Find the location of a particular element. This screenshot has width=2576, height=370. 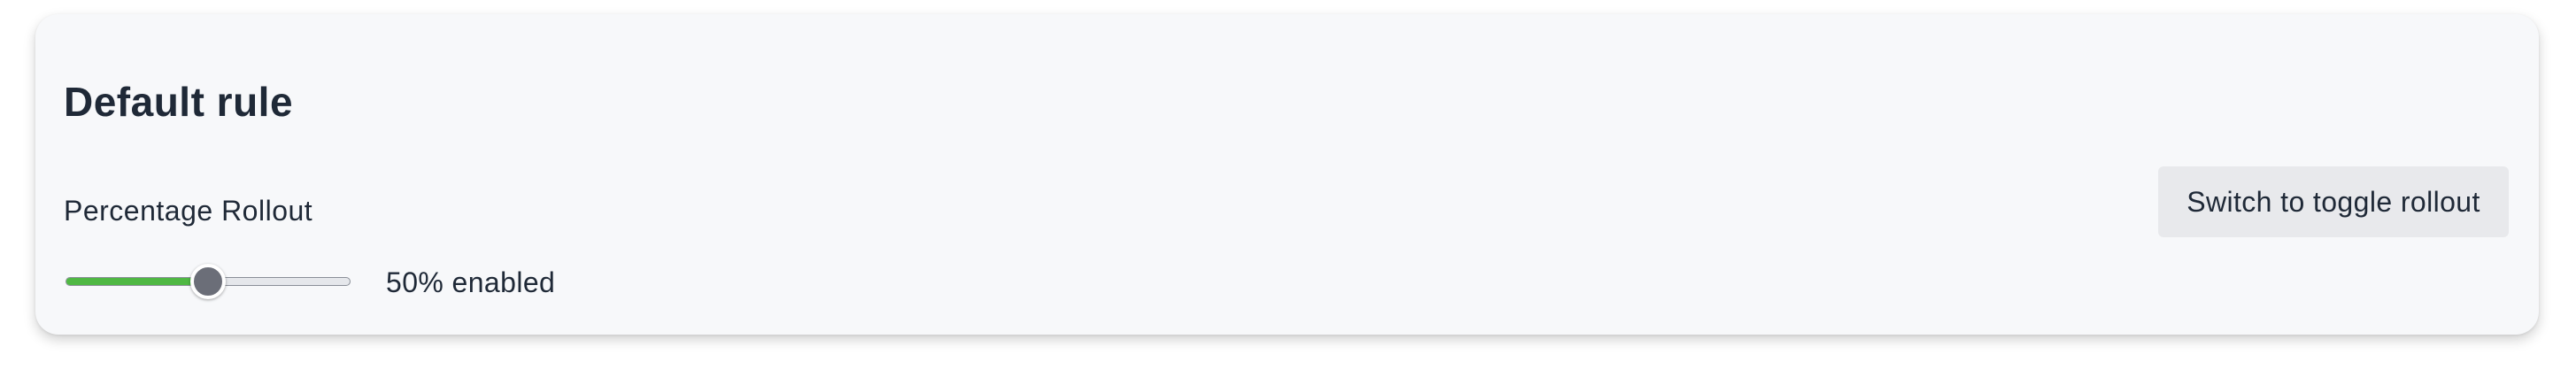

percentage-rollout-label: Percentage Rollout is located at coordinates (188, 211).